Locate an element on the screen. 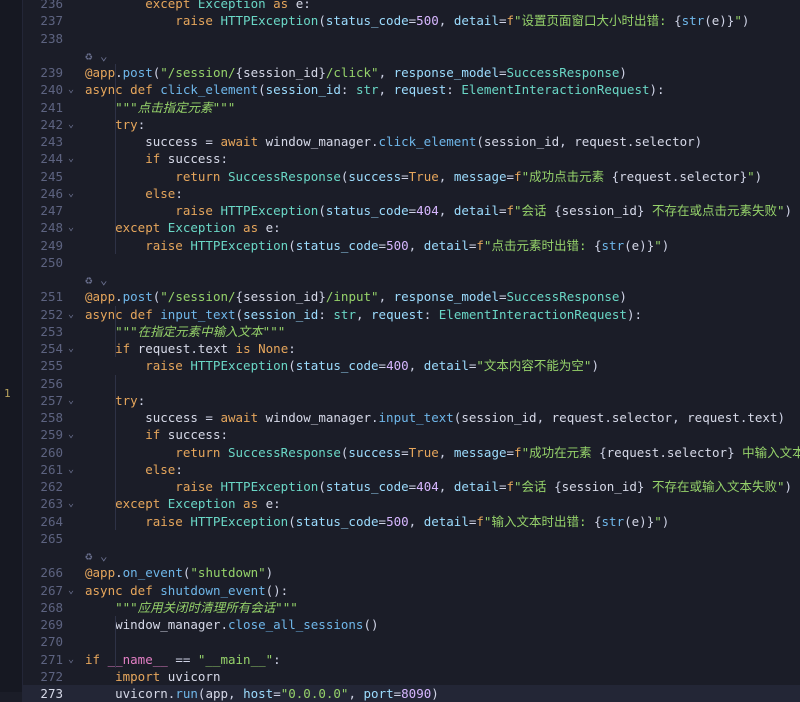 This screenshot has height=702, width=800. code-token: detail is located at coordinates (476, 21).